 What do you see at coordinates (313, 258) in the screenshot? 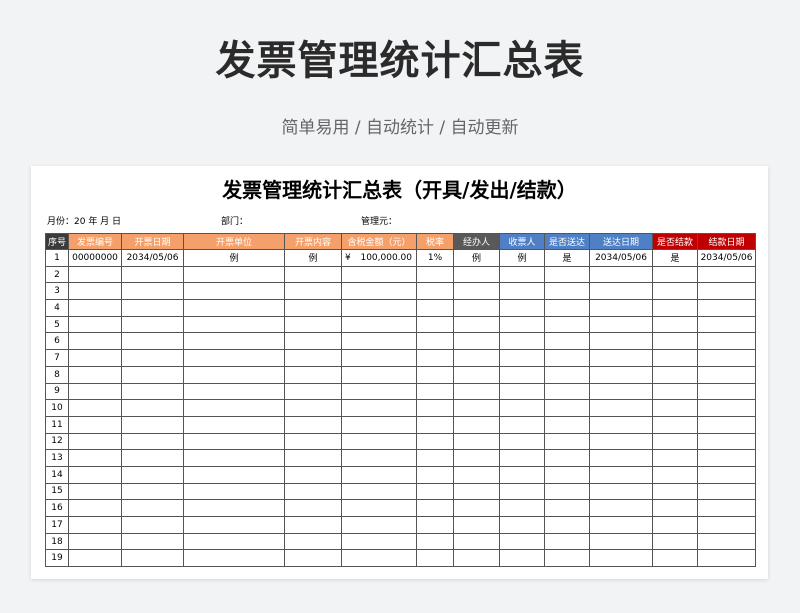
I see `cell-content: 例` at bounding box center [313, 258].